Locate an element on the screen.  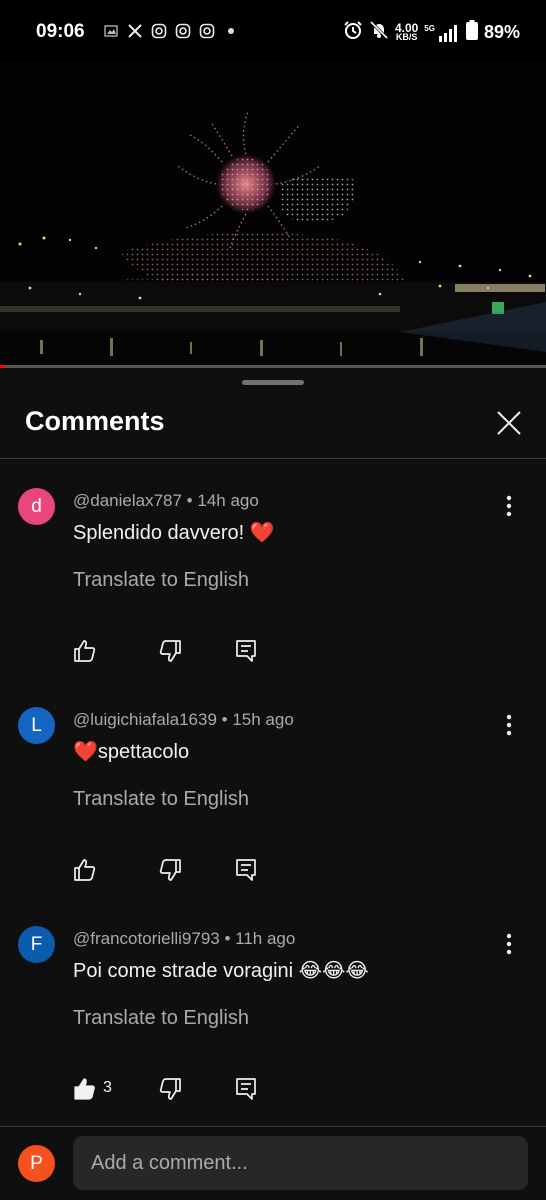
video-progress-fill is located at coordinates (3, 366).